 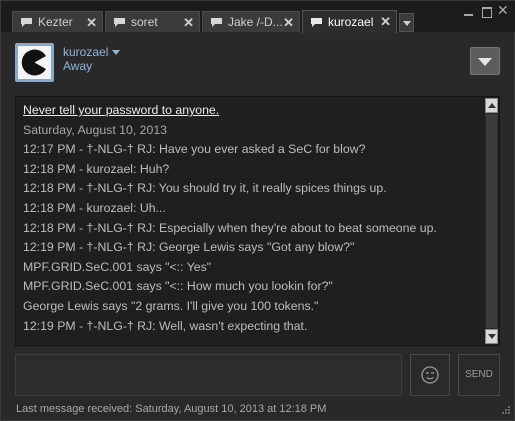 What do you see at coordinates (96, 168) in the screenshot?
I see `chat-message: 12:18 PM - kurozael: Huh?` at bounding box center [96, 168].